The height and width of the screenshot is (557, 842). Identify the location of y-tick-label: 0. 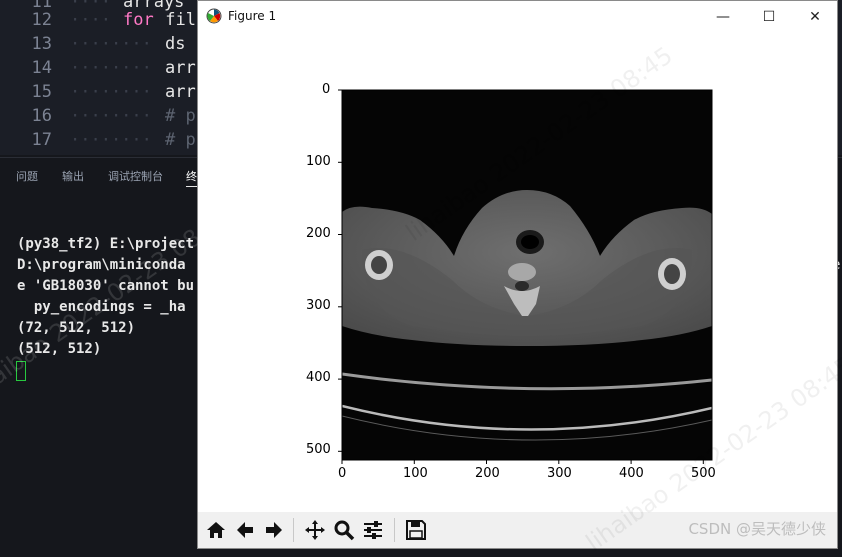
(326, 89).